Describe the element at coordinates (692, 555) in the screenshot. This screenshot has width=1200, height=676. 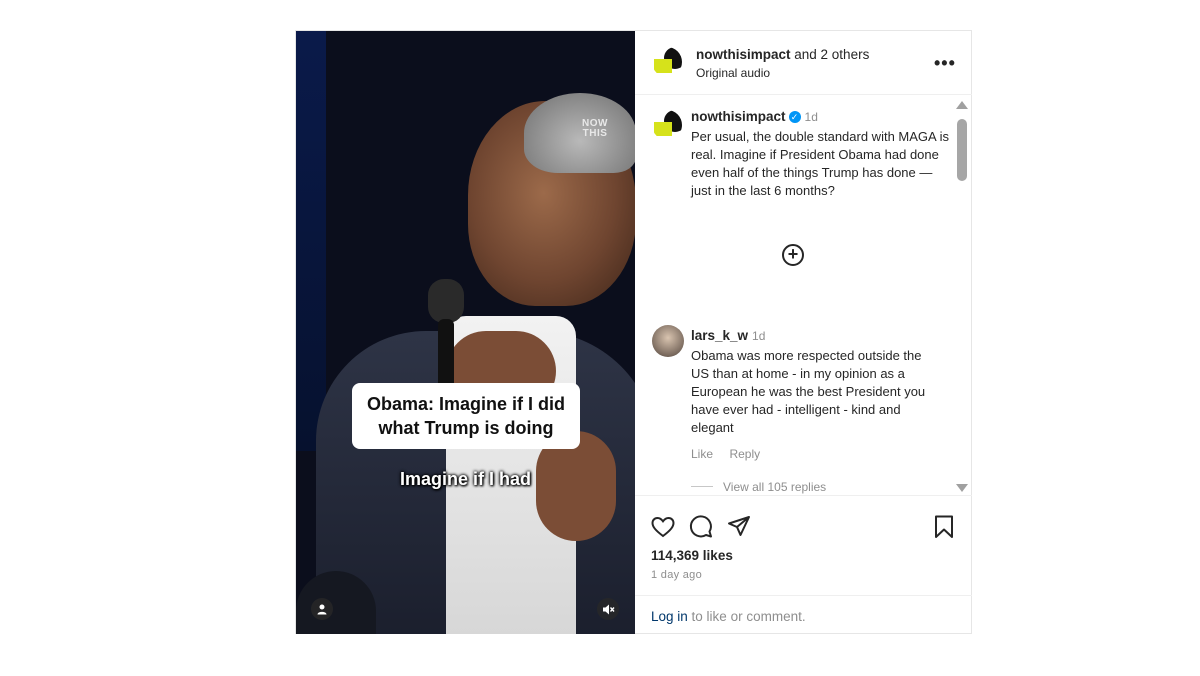
I see `likes-count: 114,369 likes` at that location.